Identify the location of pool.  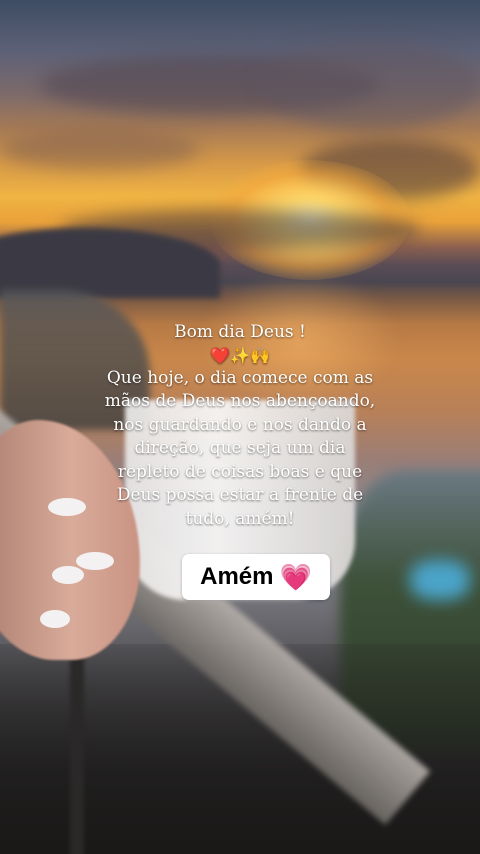
(440, 580).